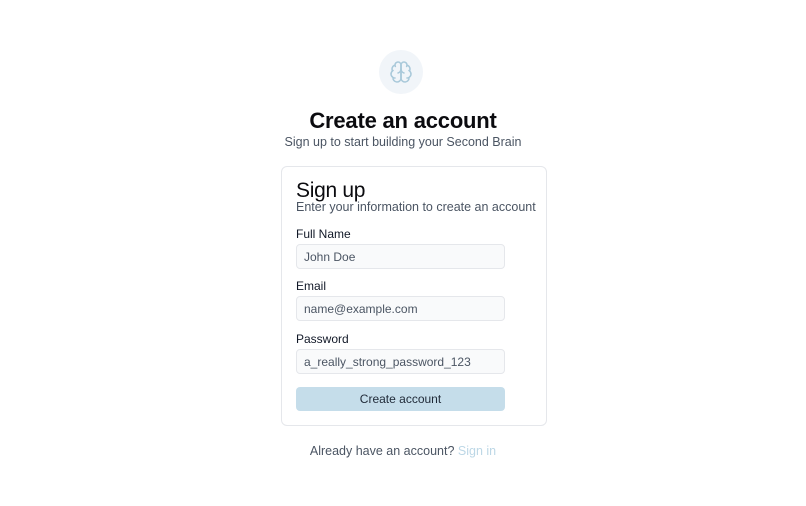 The image size is (806, 506). I want to click on password-input: a_really_strong_password_123, so click(400, 361).